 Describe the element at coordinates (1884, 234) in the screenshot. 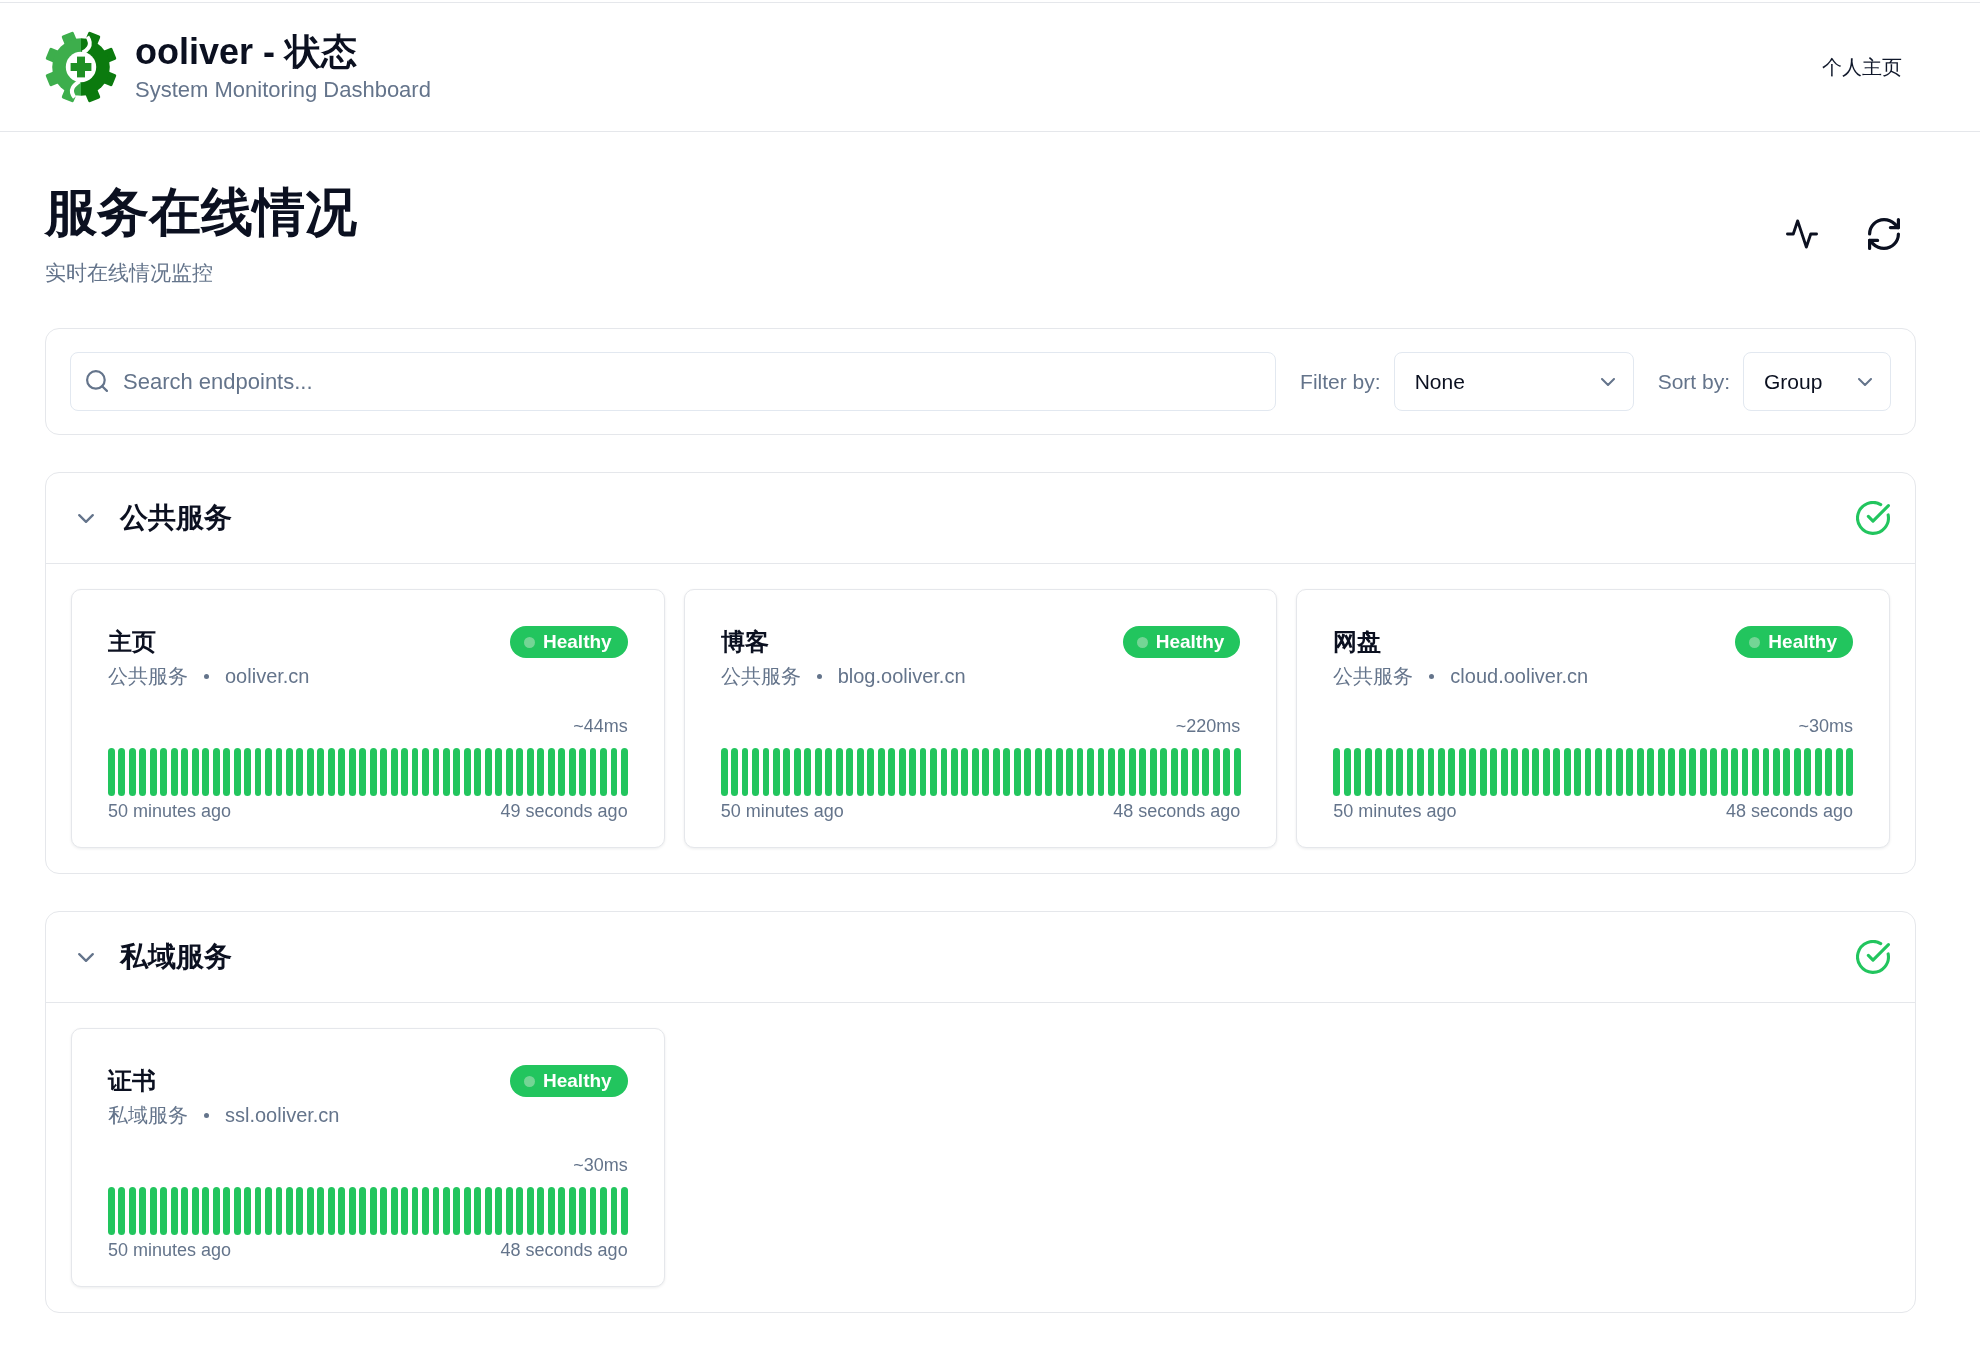

I see `refresh-icon` at that location.